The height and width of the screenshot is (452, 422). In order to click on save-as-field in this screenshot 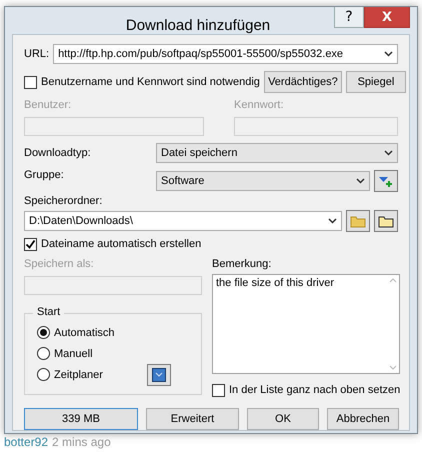, I will do `click(113, 285)`.